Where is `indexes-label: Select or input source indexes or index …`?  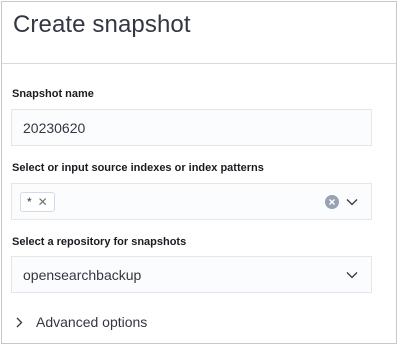
indexes-label: Select or input source indexes or index … is located at coordinates (138, 168).